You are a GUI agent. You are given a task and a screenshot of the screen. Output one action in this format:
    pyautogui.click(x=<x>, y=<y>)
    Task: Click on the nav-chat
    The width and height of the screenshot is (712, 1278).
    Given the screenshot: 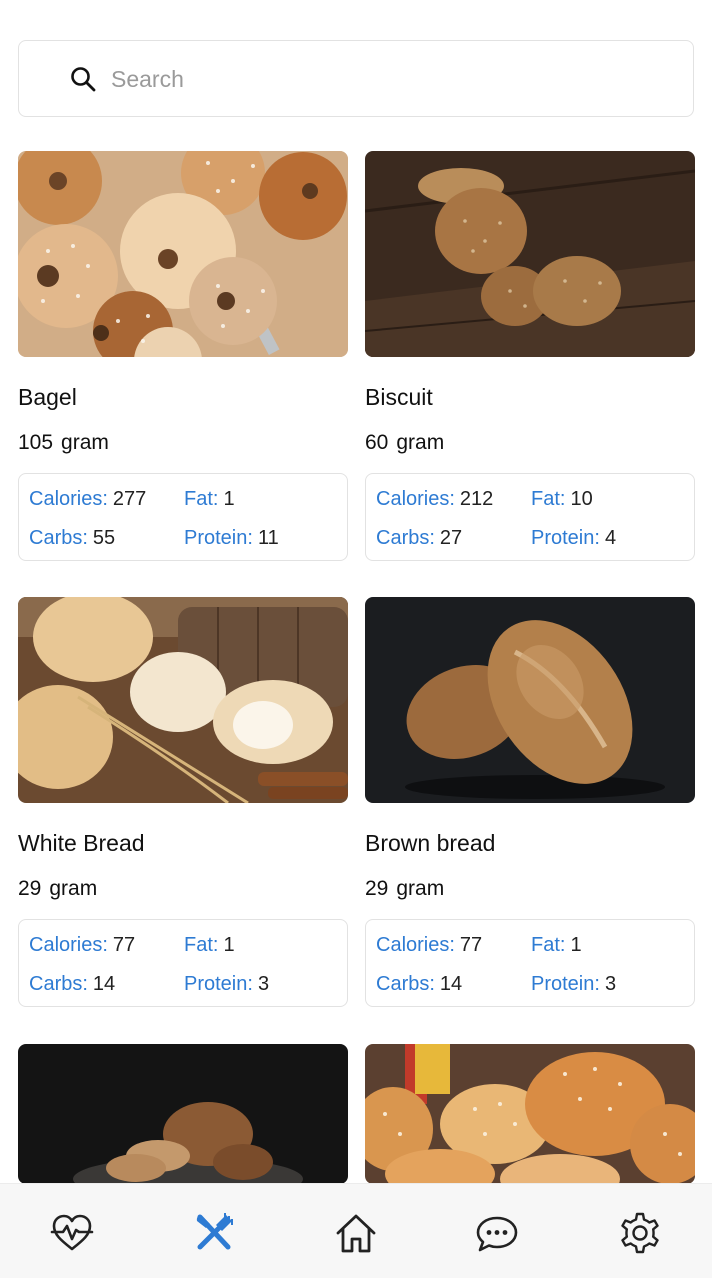 What is the action you would take?
    pyautogui.click(x=497, y=1233)
    